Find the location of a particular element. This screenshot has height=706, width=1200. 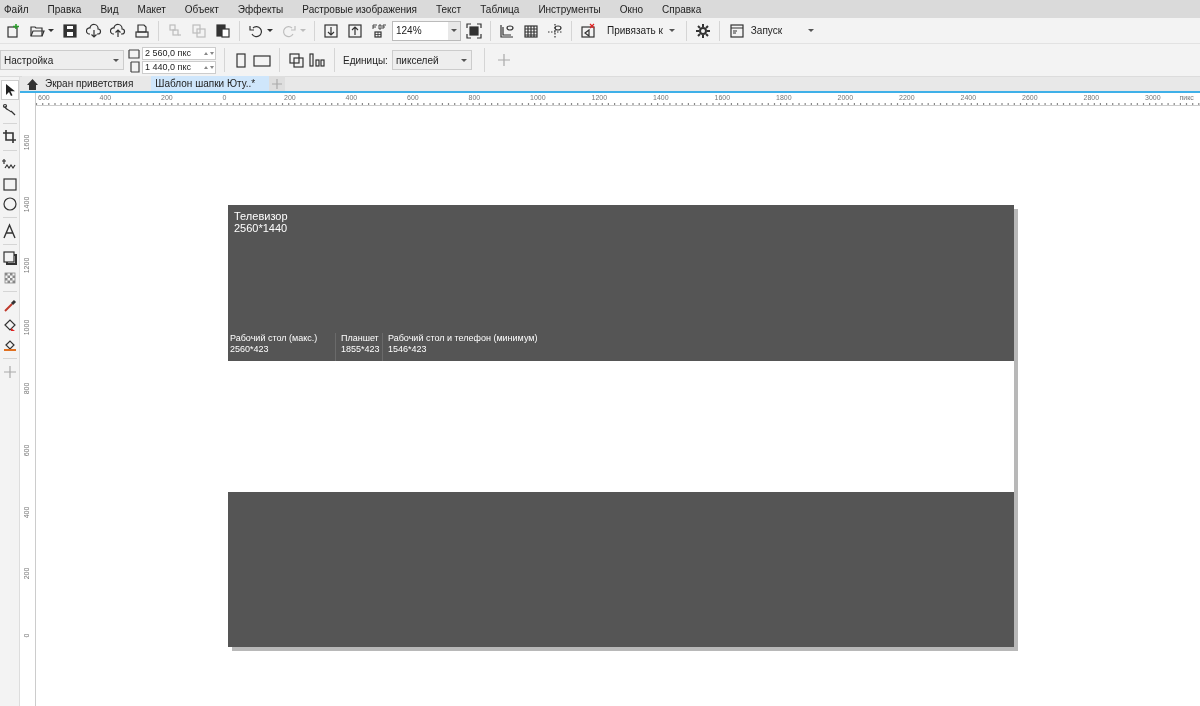

panel-label: 2560*1440 is located at coordinates (261, 228).